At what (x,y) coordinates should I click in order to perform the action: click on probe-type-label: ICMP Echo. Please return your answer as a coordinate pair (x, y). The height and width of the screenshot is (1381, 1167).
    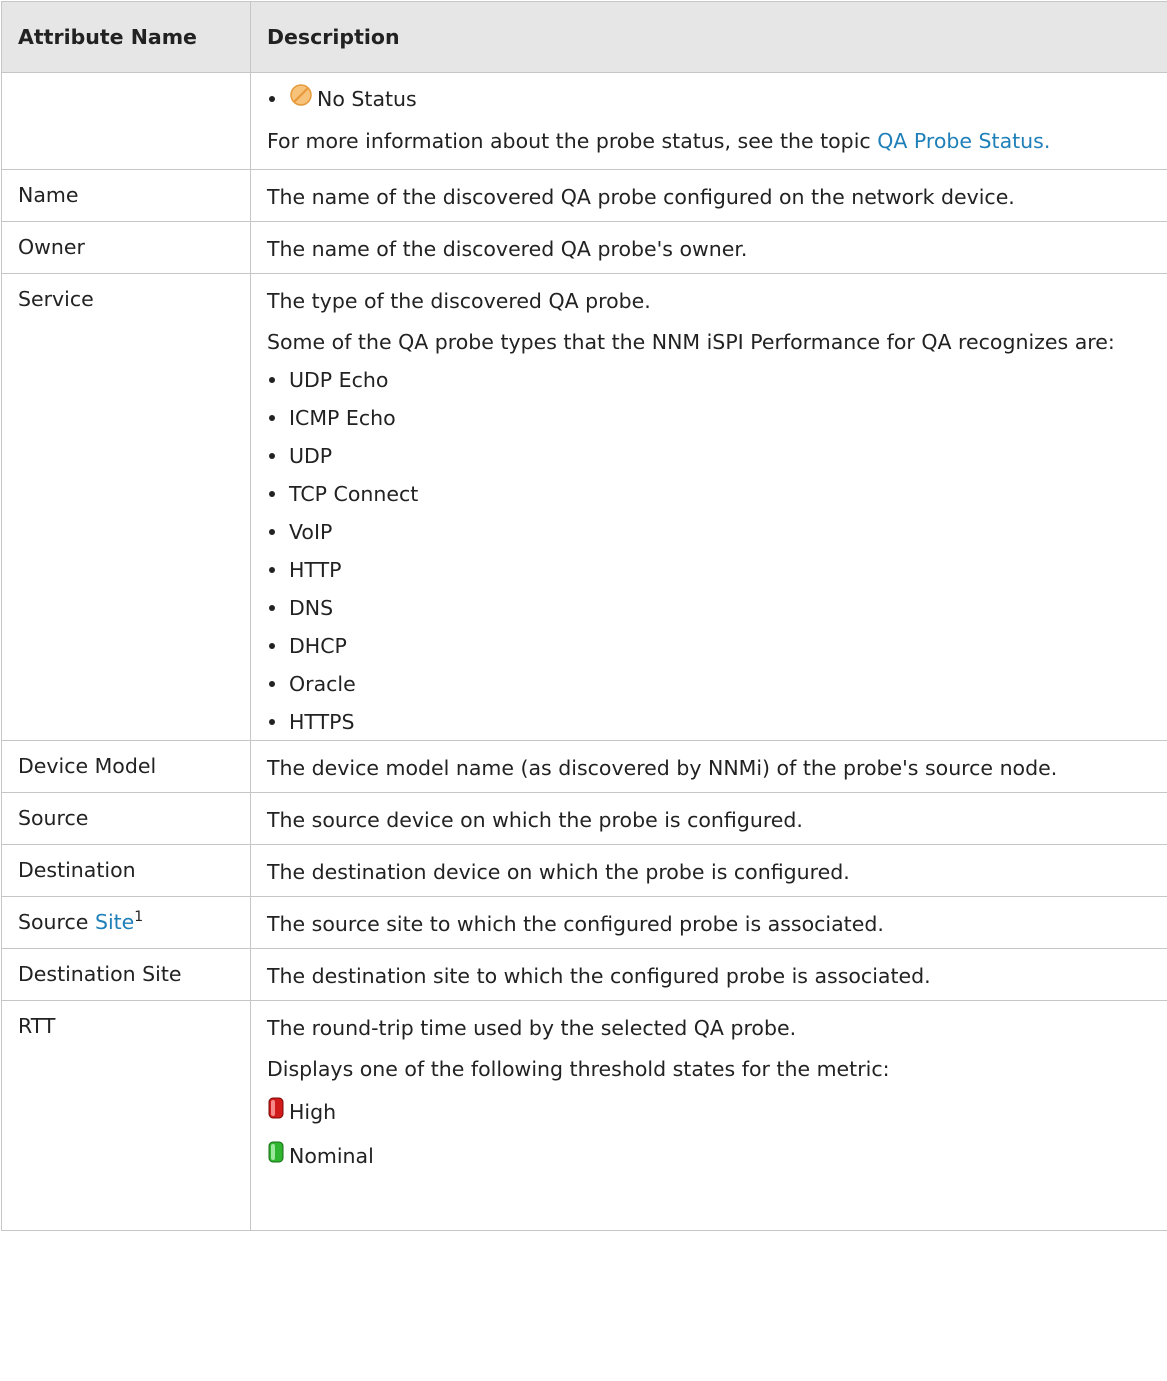
    Looking at the image, I should click on (342, 418).